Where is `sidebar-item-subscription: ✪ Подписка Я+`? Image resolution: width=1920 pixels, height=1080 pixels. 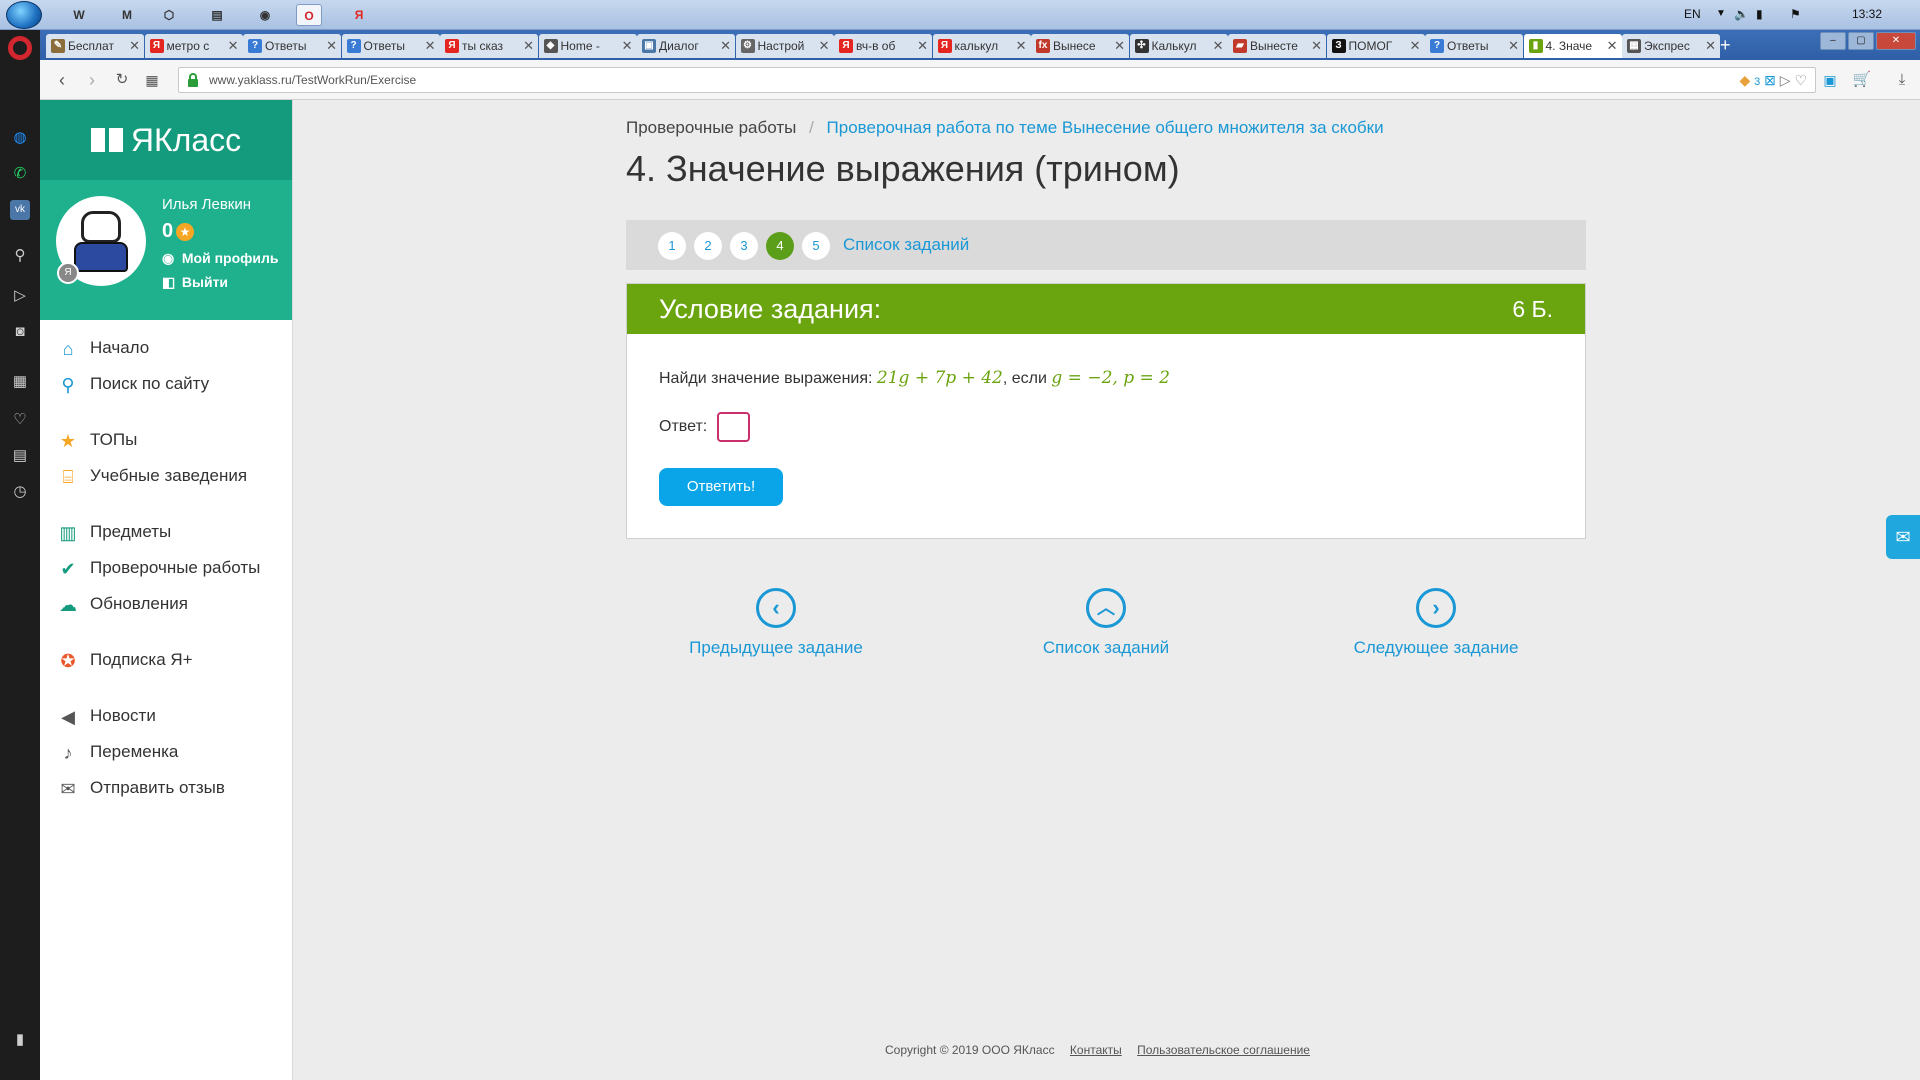
sidebar-item-subscription: ✪ Подписка Я+ is located at coordinates (166, 660).